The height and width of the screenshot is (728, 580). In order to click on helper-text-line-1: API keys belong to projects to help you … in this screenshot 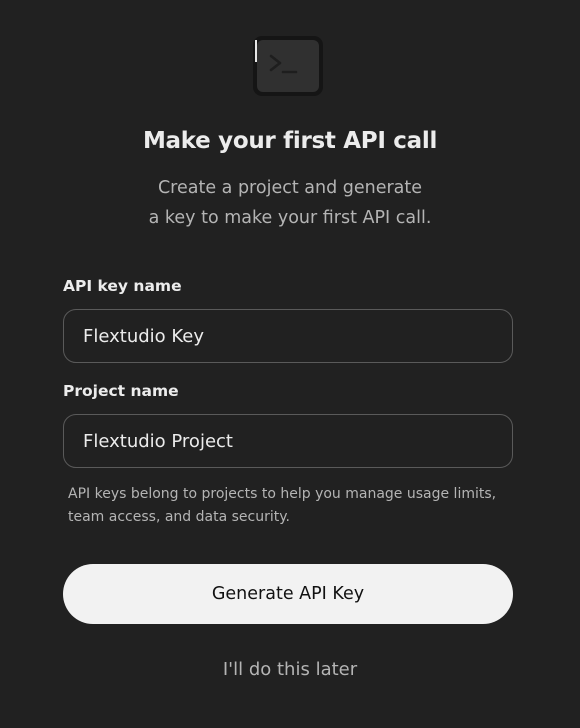, I will do `click(282, 494)`.